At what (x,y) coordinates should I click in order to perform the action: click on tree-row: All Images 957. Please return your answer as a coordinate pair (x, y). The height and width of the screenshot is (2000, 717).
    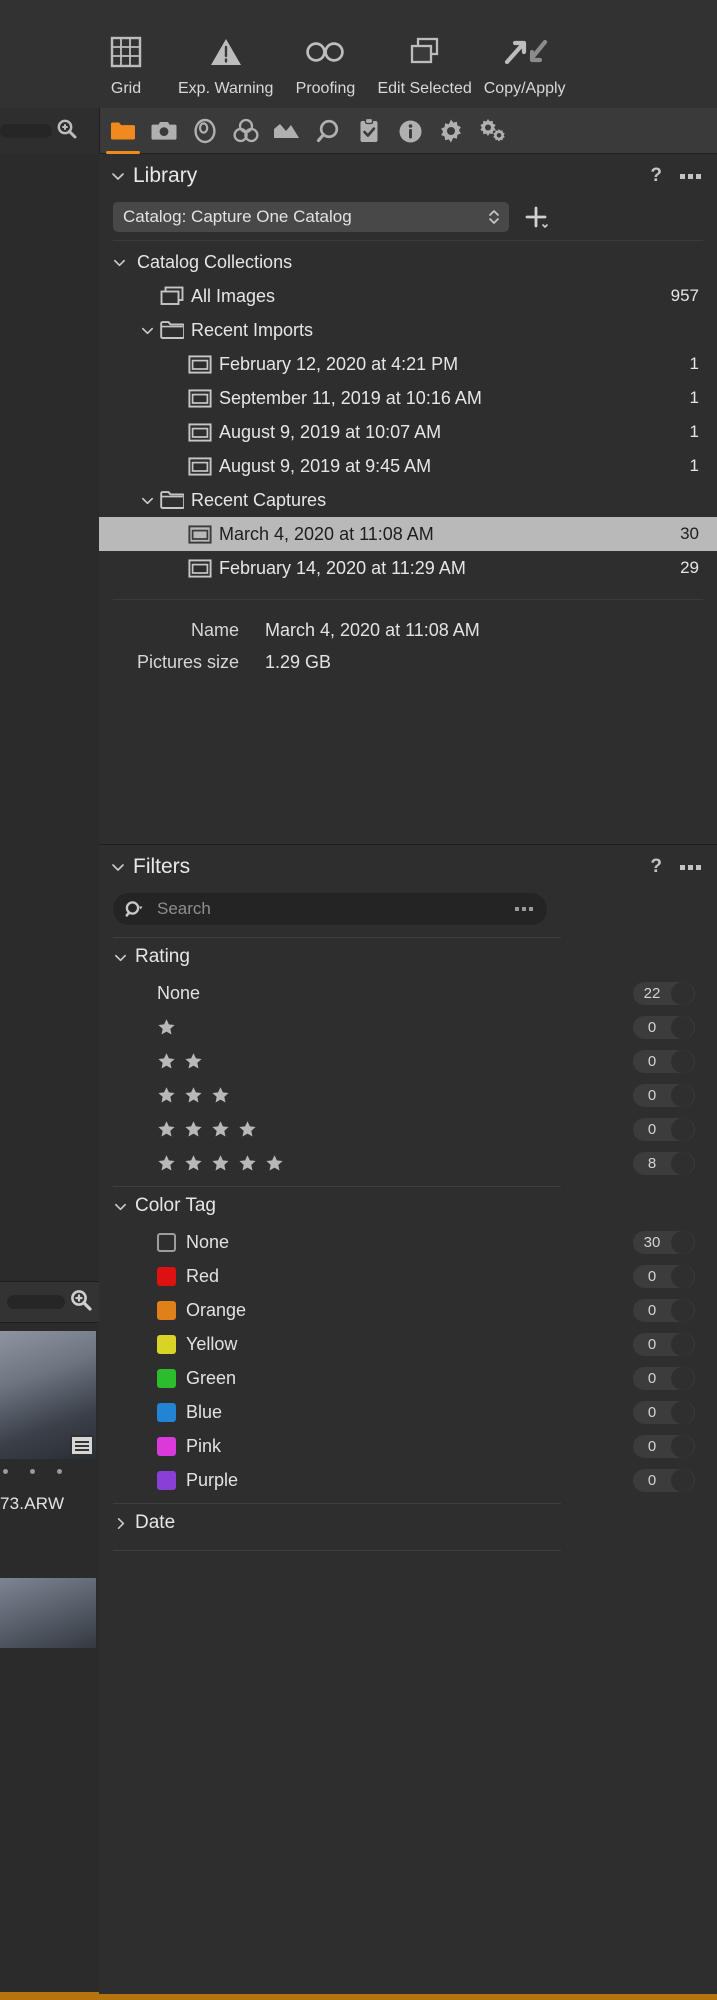
    Looking at the image, I should click on (408, 296).